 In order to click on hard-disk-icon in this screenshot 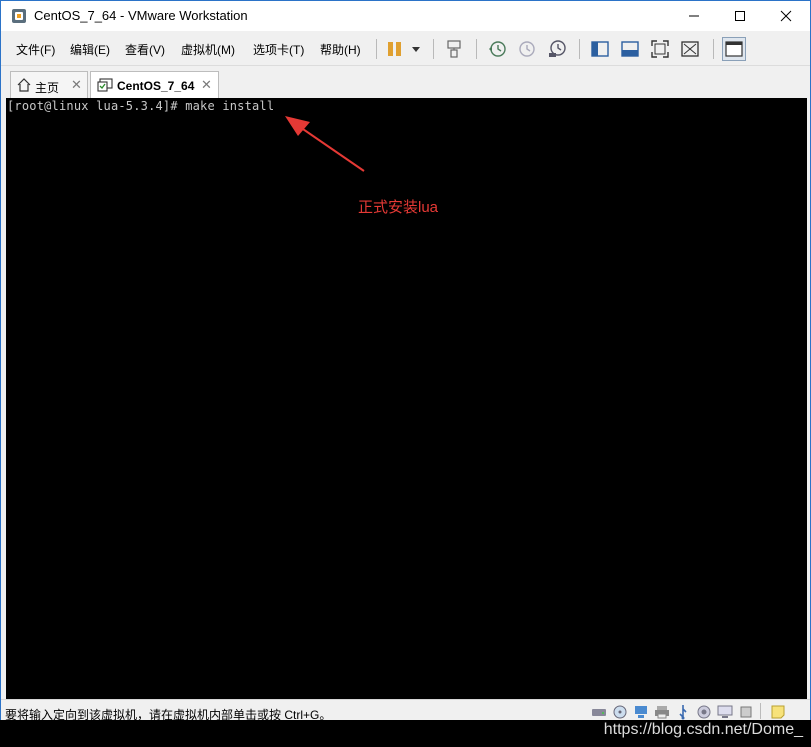, I will do `click(599, 712)`.